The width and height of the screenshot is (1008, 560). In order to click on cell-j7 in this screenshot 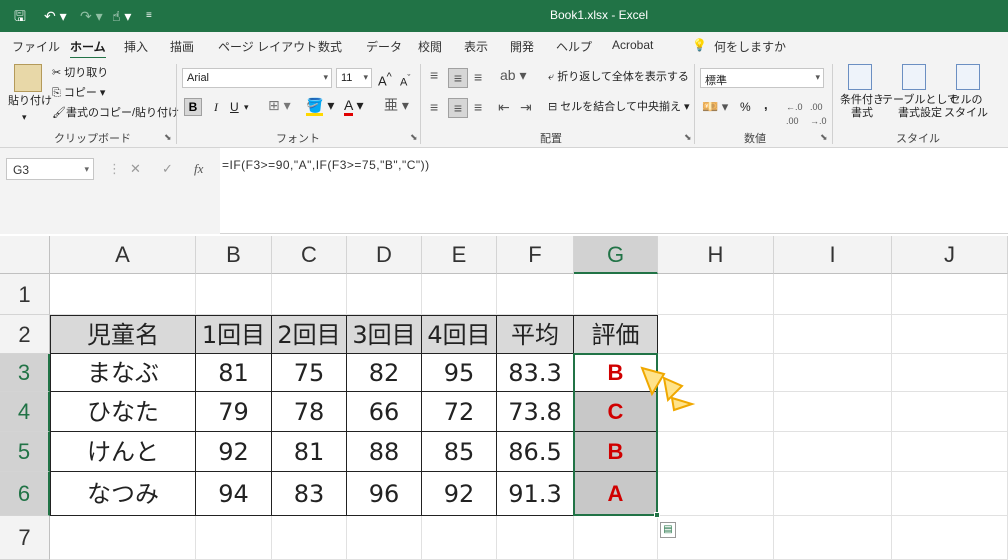, I will do `click(950, 538)`.